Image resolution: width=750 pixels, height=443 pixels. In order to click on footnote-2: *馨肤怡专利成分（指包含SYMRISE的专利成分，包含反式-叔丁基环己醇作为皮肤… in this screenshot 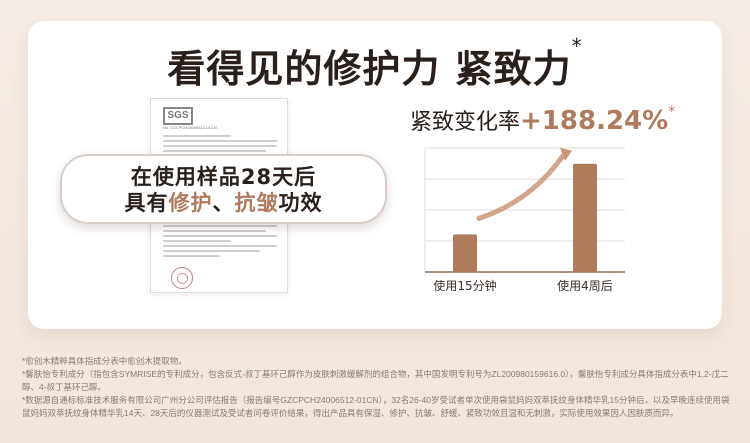, I will do `click(375, 380)`.